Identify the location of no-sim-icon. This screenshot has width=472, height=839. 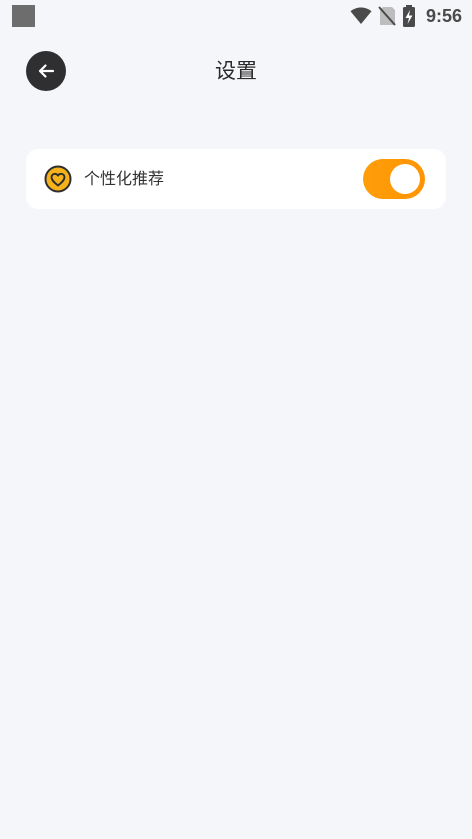
(387, 16).